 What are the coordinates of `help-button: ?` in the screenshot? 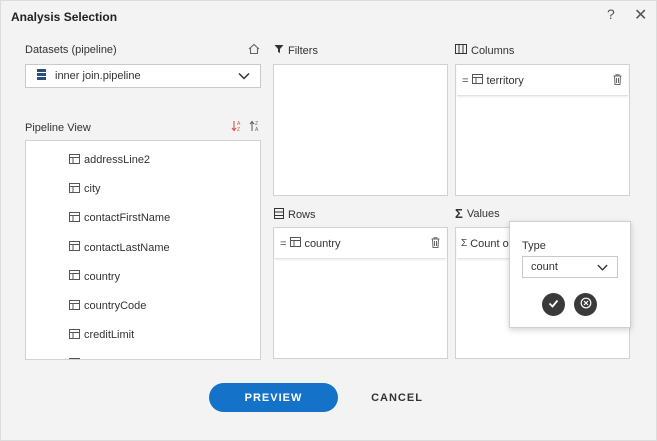 It's located at (611, 14).